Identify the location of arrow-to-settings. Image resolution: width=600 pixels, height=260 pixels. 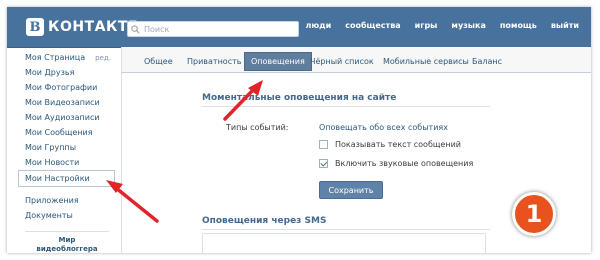
(132, 201).